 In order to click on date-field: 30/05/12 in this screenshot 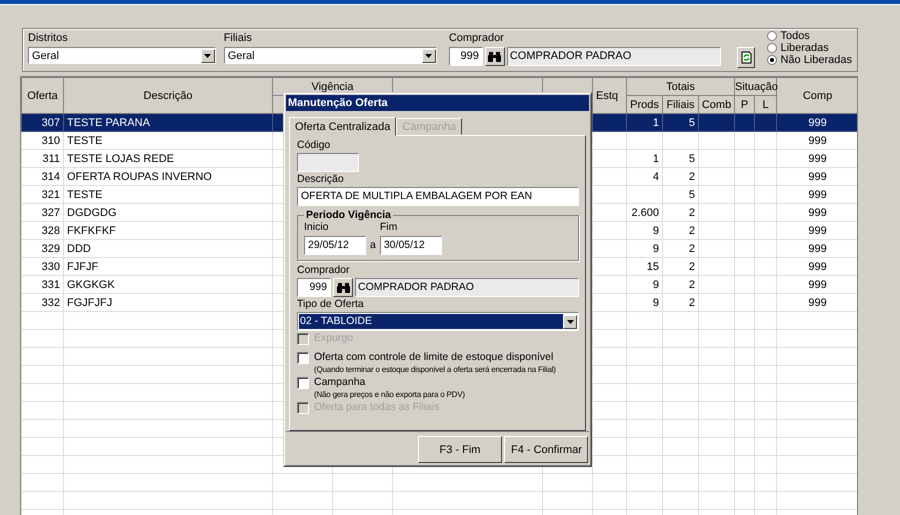, I will do `click(411, 245)`.